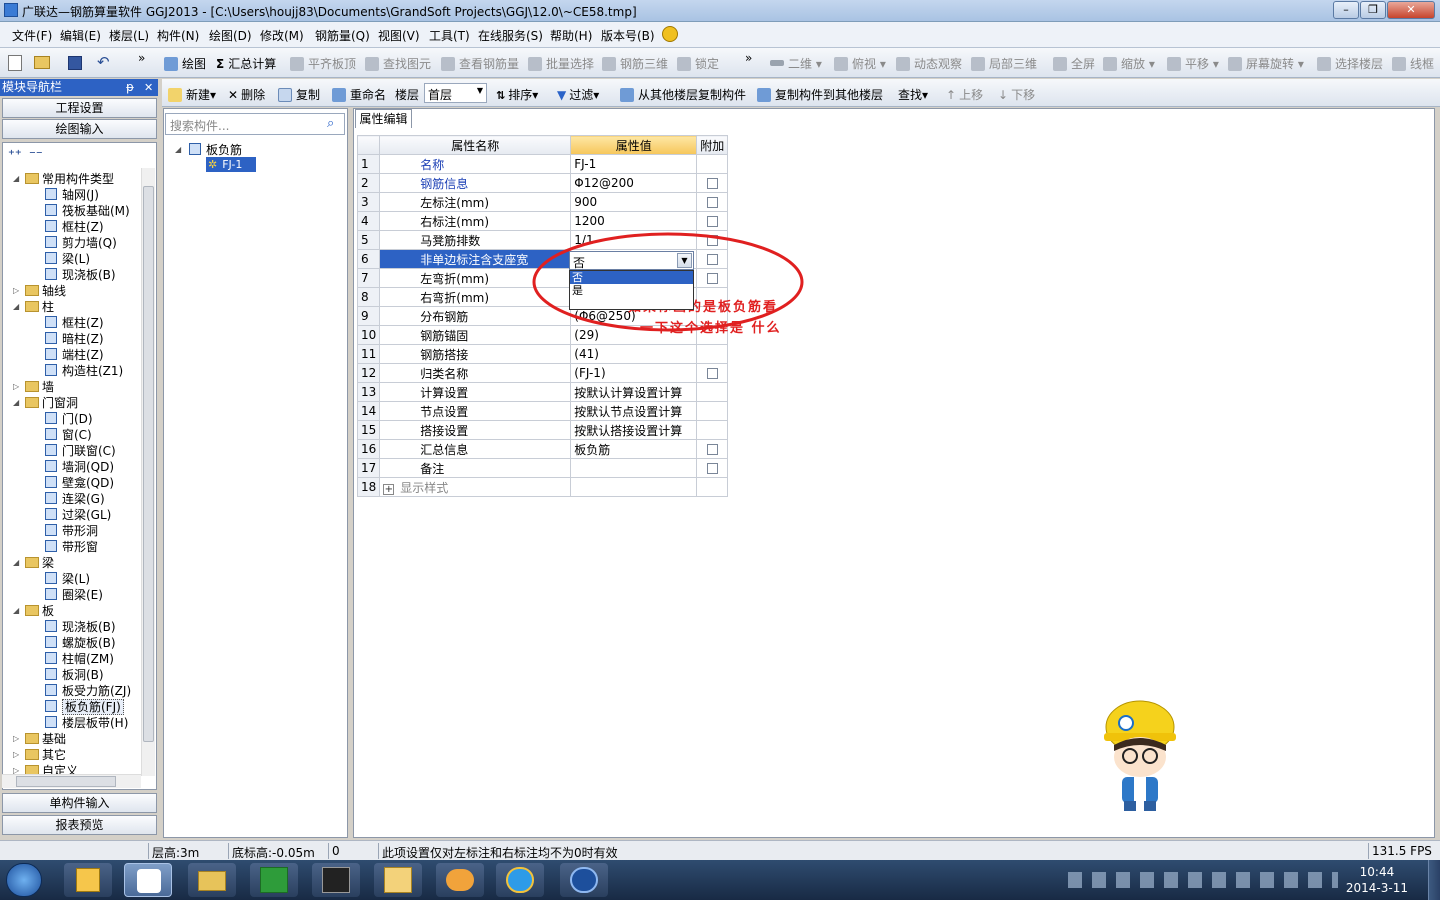 The image size is (1440, 900). Describe the element at coordinates (1193, 63) in the screenshot. I see `toolbar-pan: 平移 ▾` at that location.